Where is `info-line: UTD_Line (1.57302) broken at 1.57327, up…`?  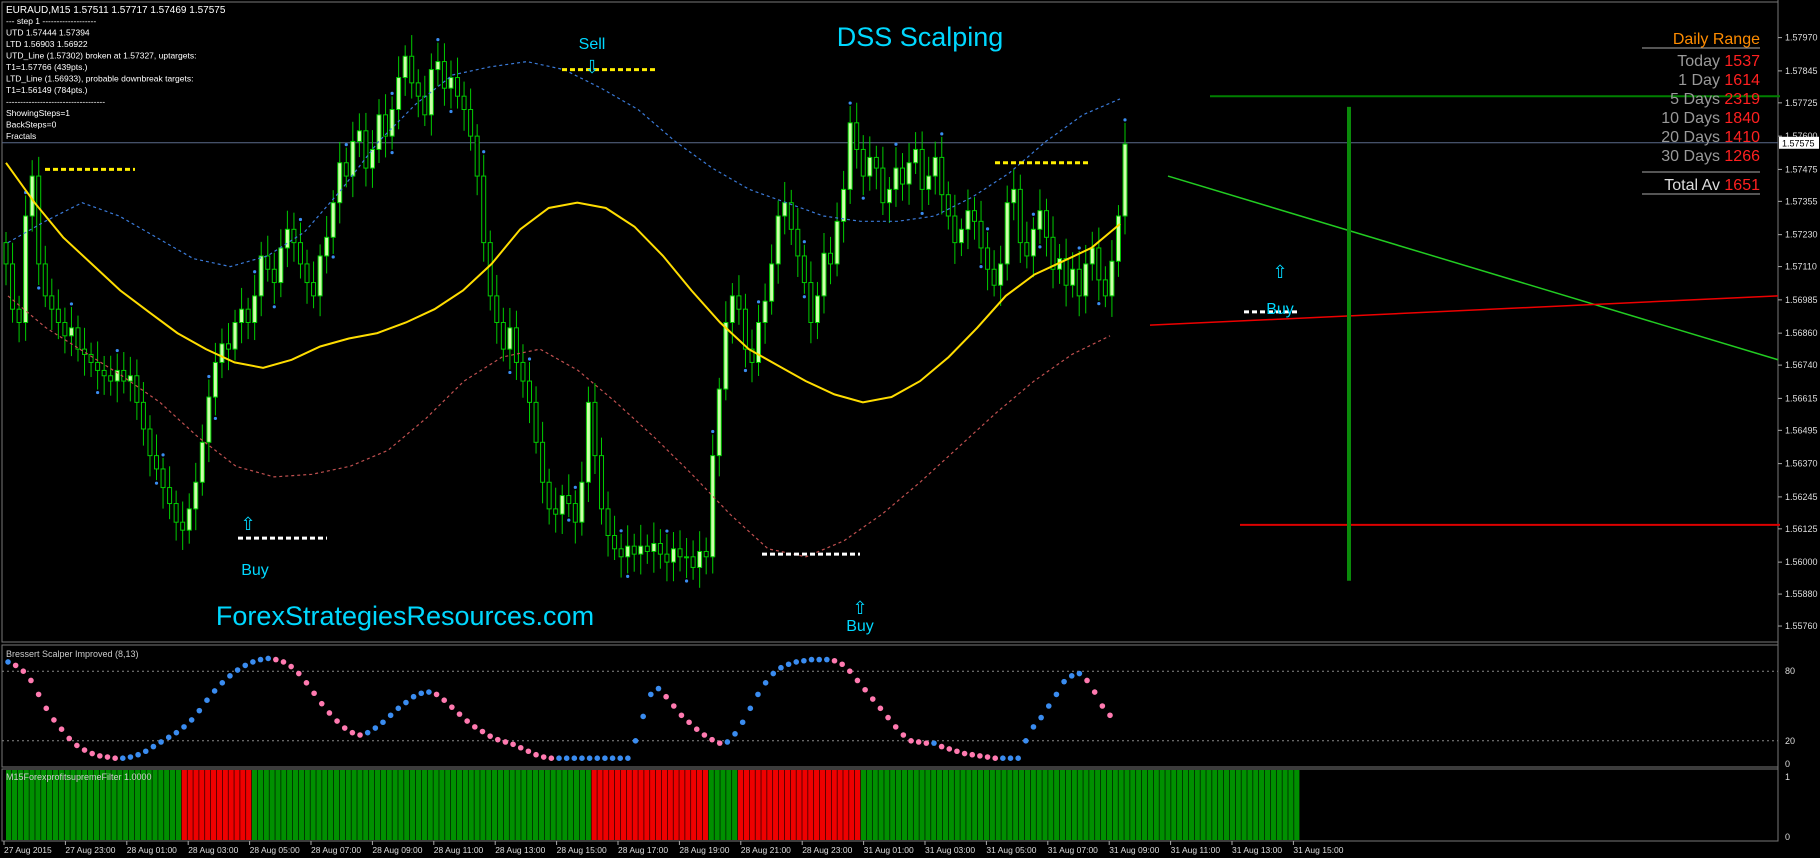 info-line: UTD_Line (1.57302) broken at 1.57327, up… is located at coordinates (101, 56).